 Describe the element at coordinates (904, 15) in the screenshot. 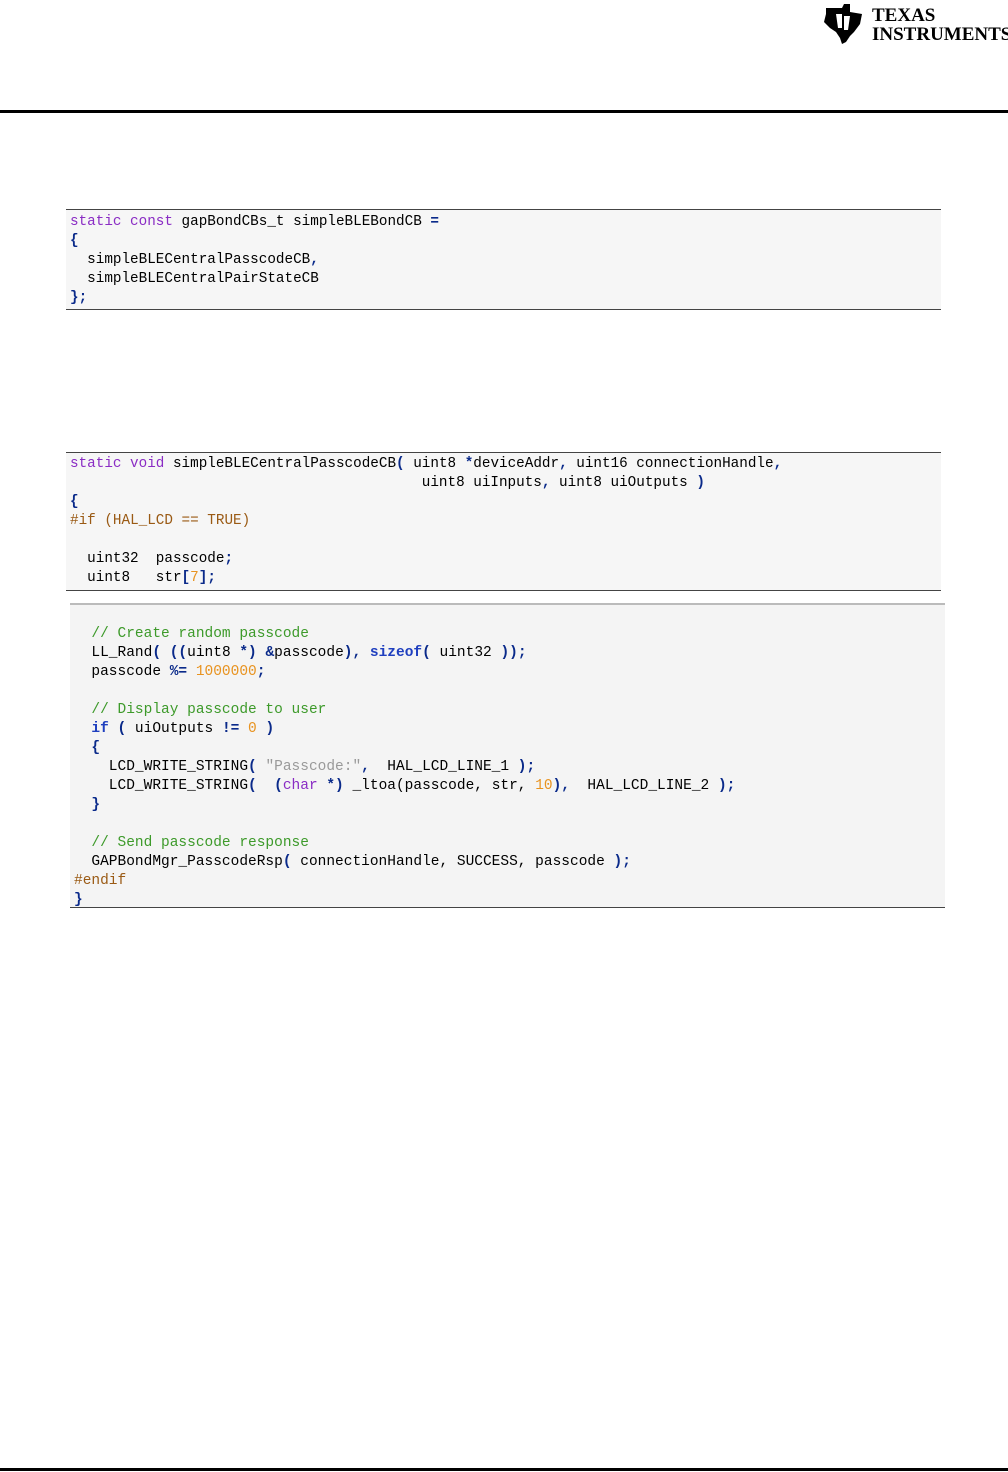

I see `logo-line-1: Texas` at that location.